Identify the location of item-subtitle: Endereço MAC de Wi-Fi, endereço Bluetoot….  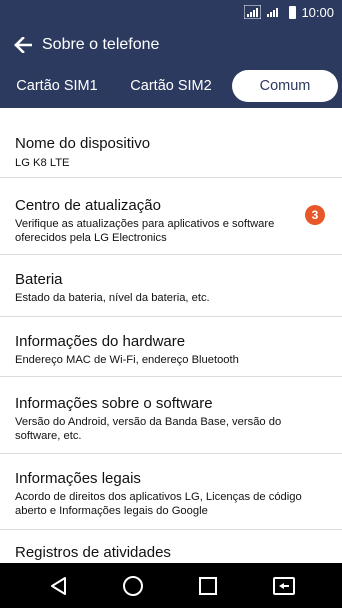
(127, 360).